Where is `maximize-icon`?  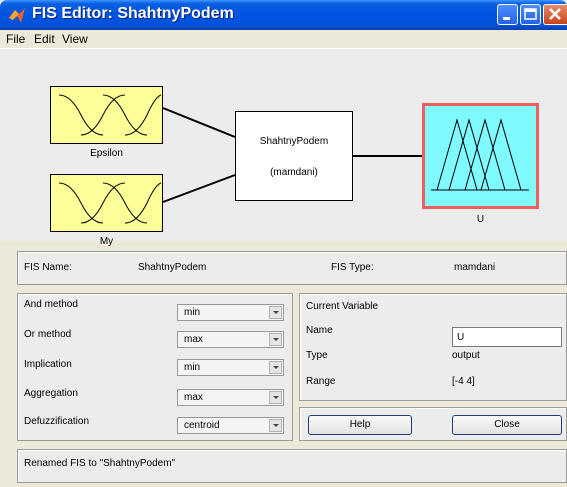 maximize-icon is located at coordinates (530, 14).